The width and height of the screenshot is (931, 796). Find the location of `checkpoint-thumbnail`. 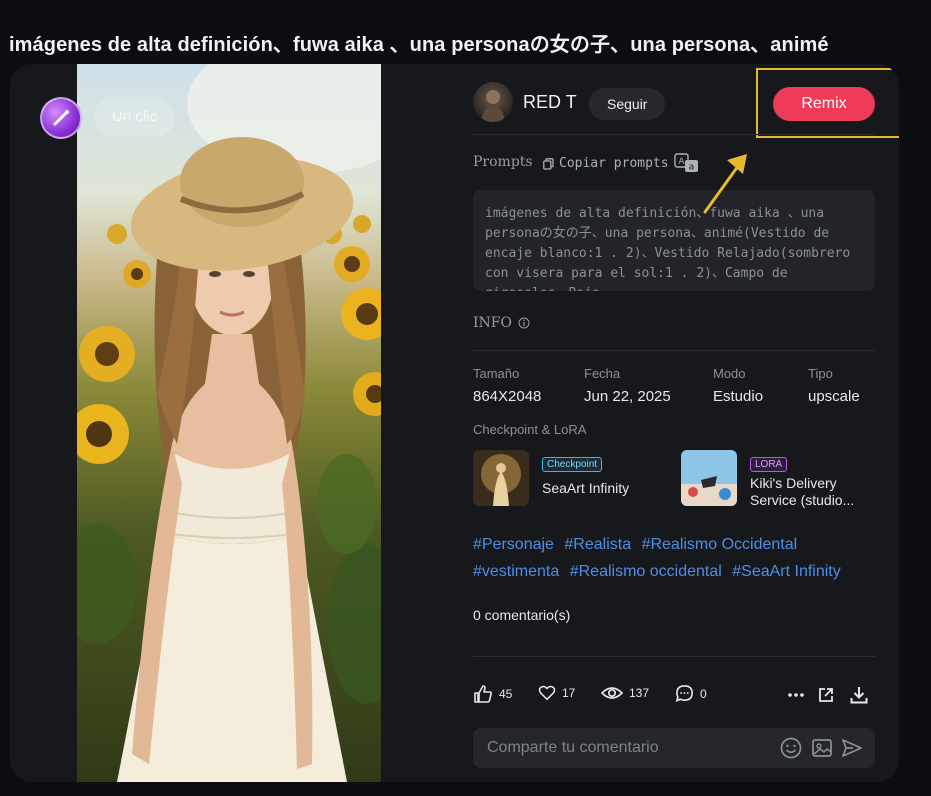

checkpoint-thumbnail is located at coordinates (501, 478).